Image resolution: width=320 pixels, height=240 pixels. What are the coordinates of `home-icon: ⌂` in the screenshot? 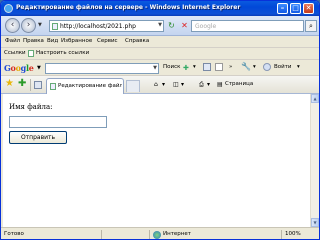 It's located at (156, 84).